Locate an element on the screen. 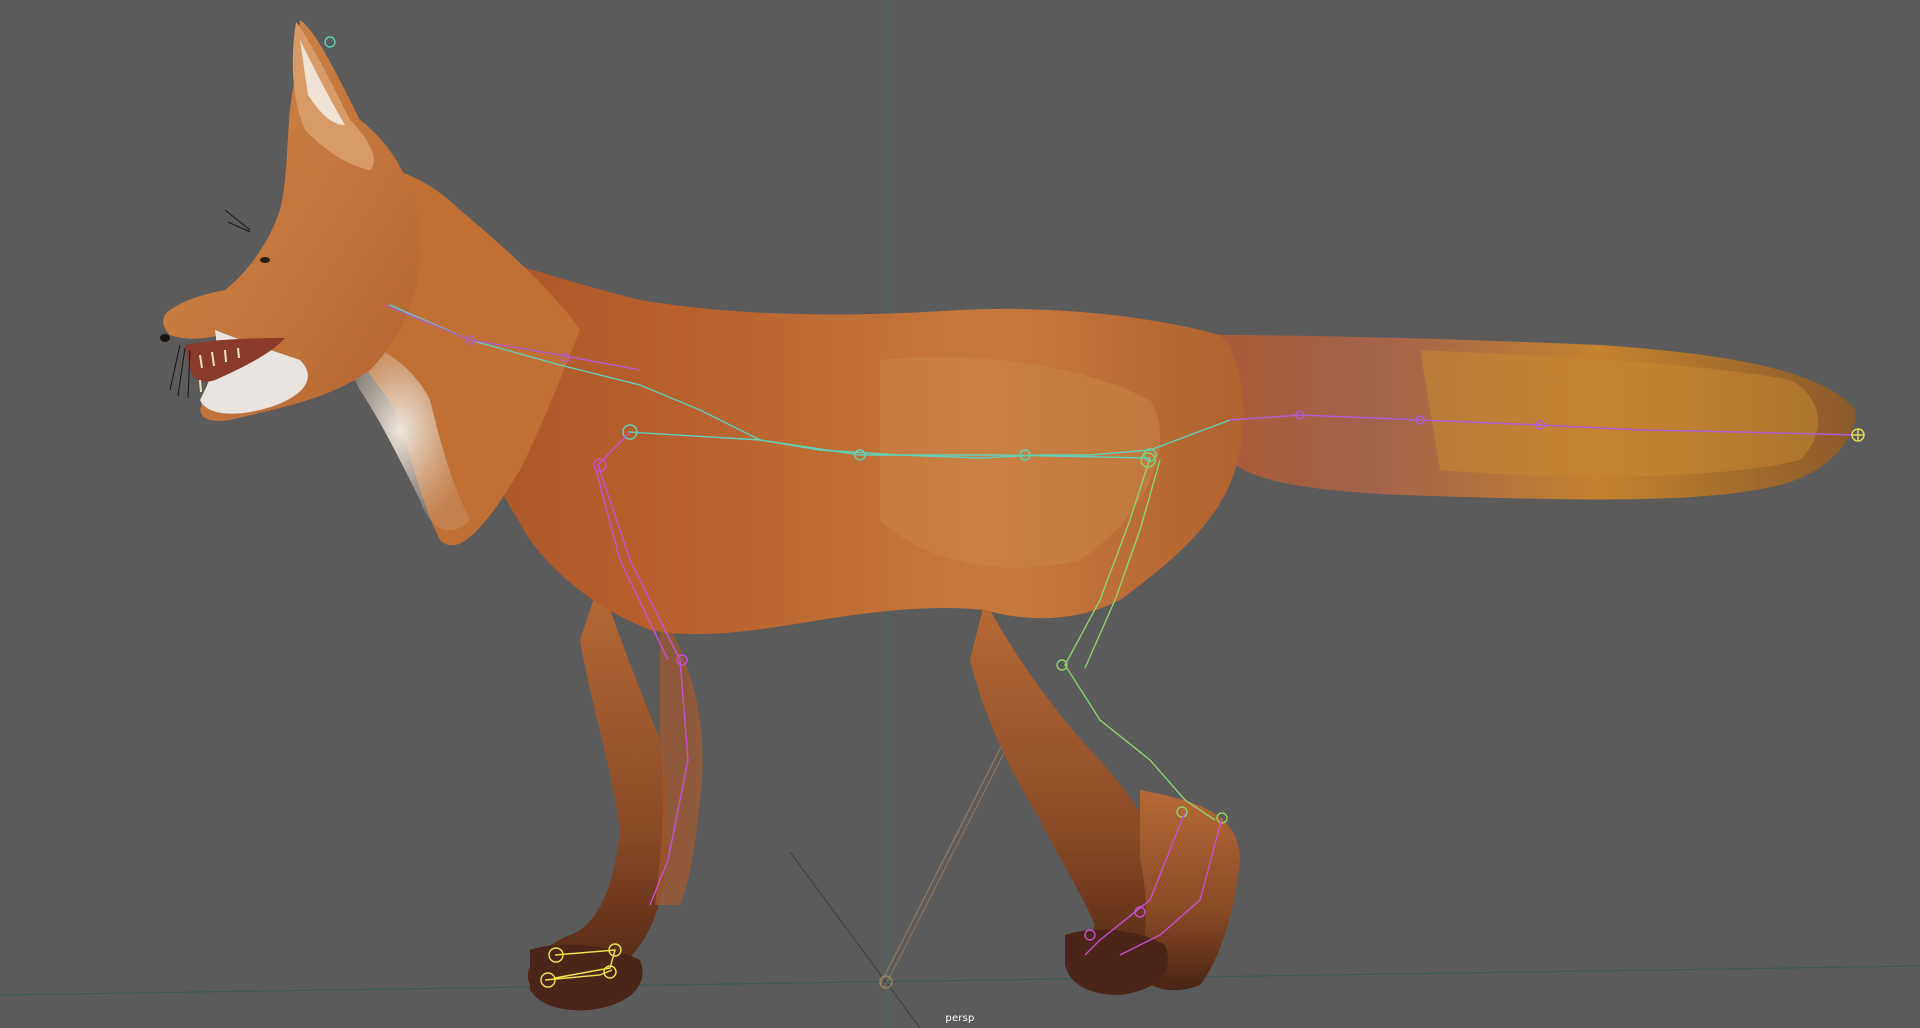 The width and height of the screenshot is (1920, 1028). fox-front-leg is located at coordinates (597, 789).